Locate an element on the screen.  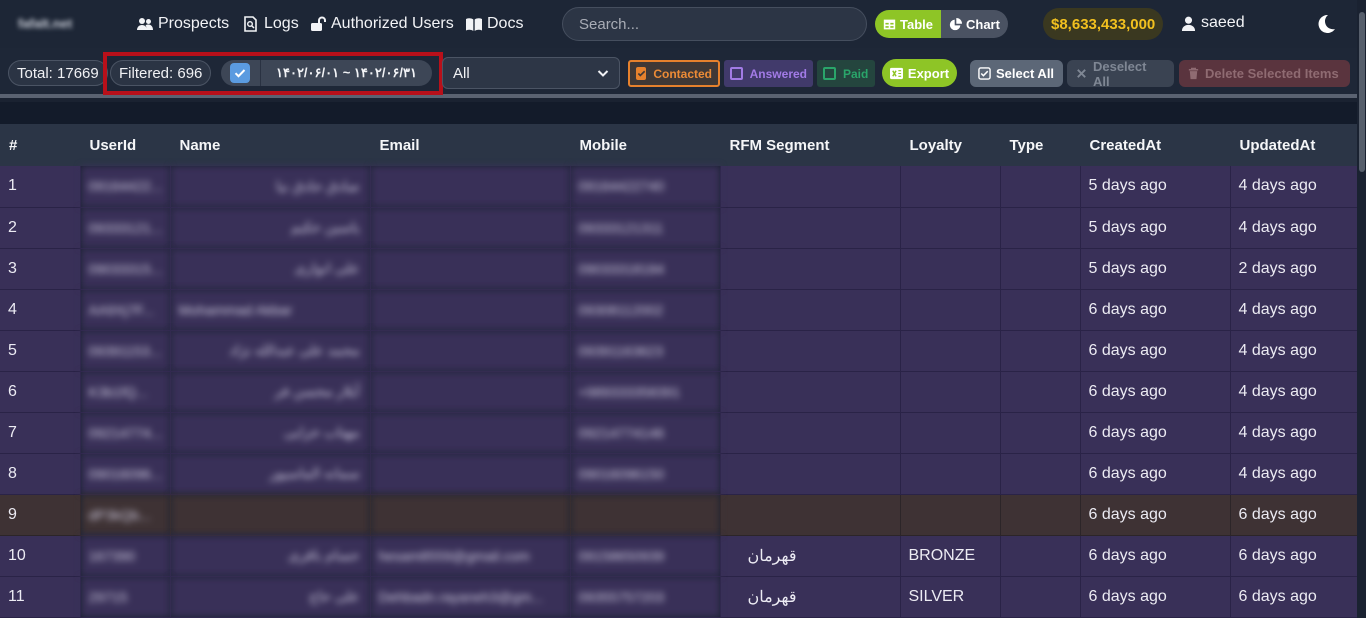
delete-selected-button: Delete Selected Items is located at coordinates (1264, 73).